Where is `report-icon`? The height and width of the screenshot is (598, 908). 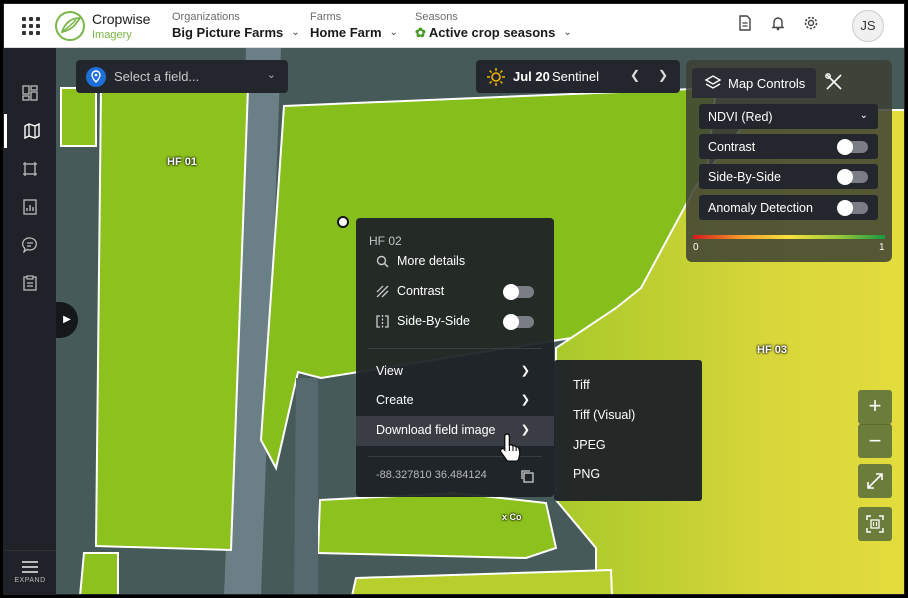
report-icon is located at coordinates (30, 207).